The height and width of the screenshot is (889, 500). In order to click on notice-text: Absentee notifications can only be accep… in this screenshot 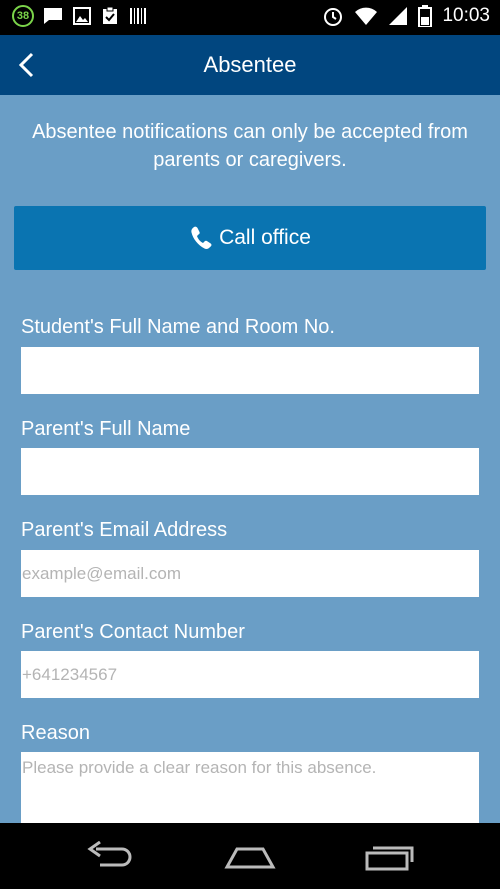, I will do `click(250, 146)`.